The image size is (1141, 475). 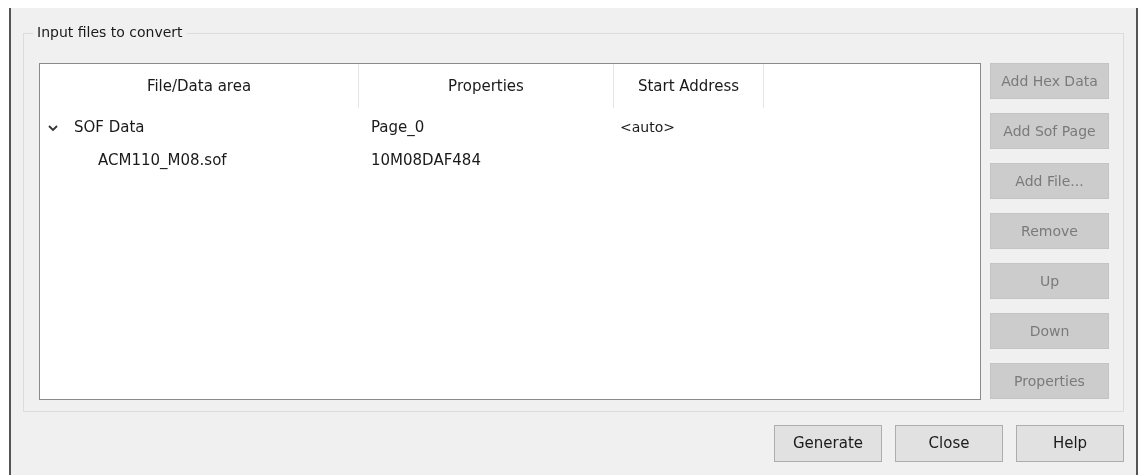 I want to click on column-header: Properties, so click(x=486, y=86).